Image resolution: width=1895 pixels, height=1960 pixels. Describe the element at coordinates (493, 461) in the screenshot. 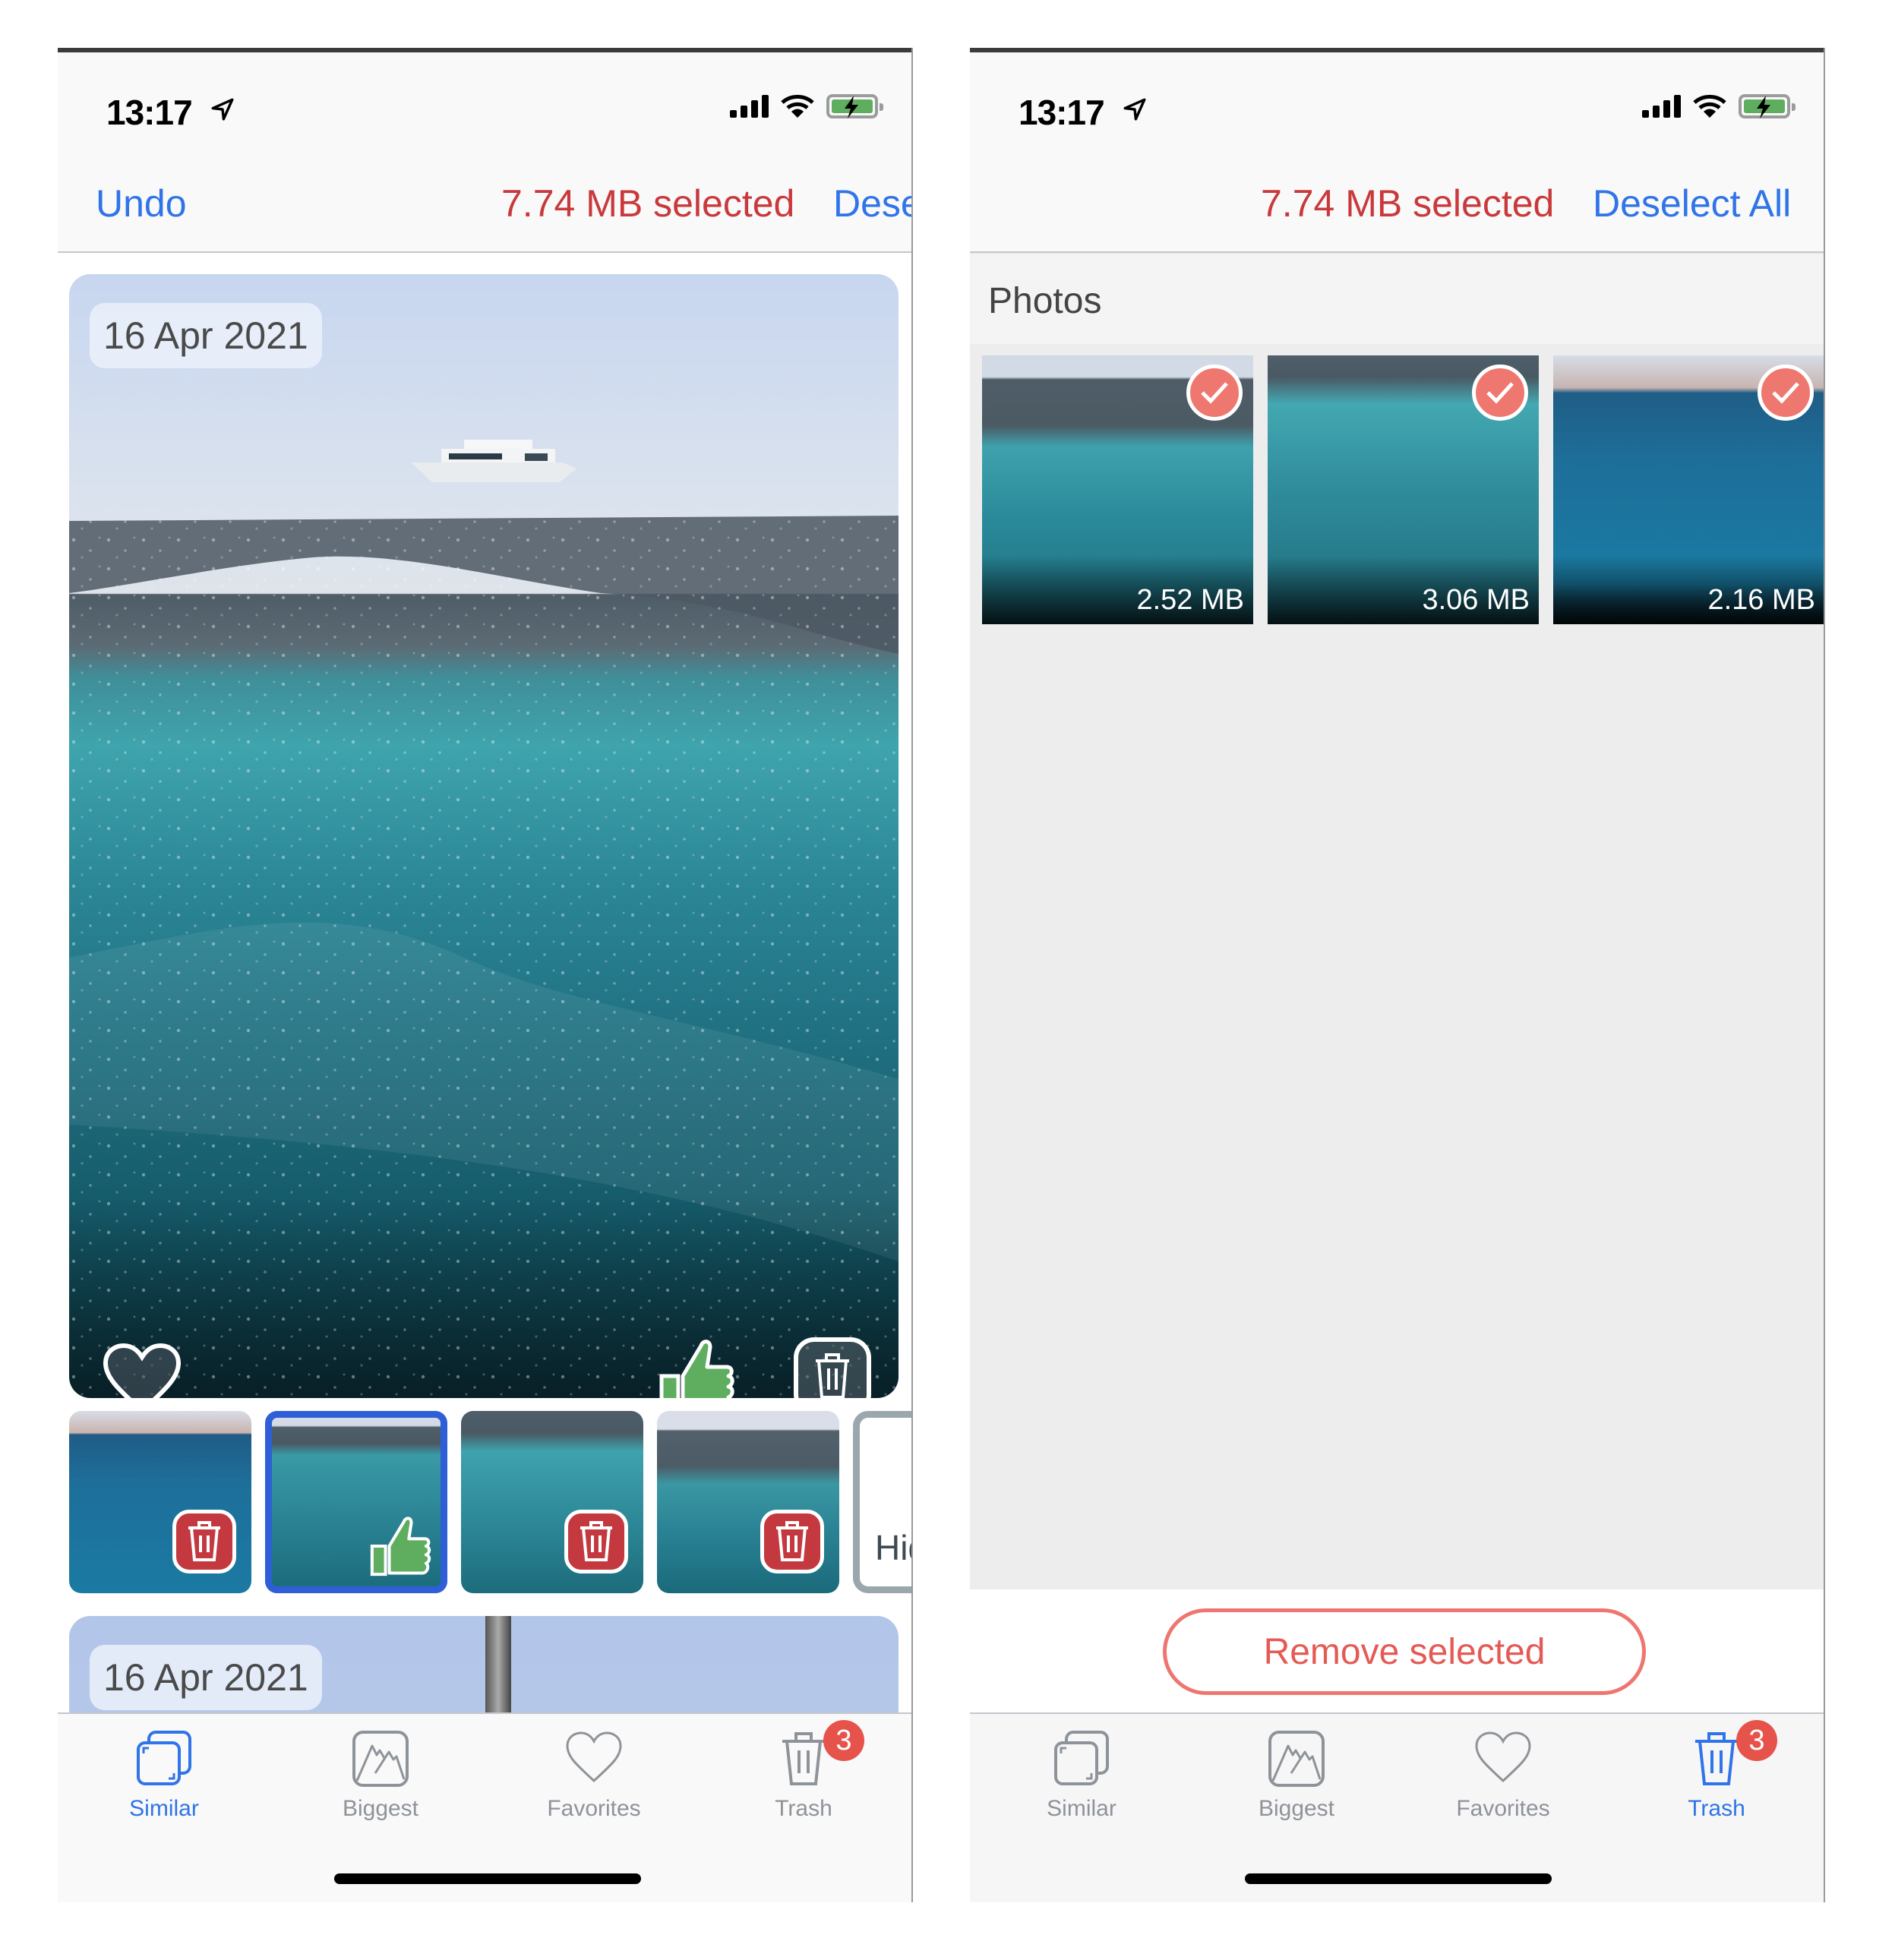

I see `boat-image` at that location.